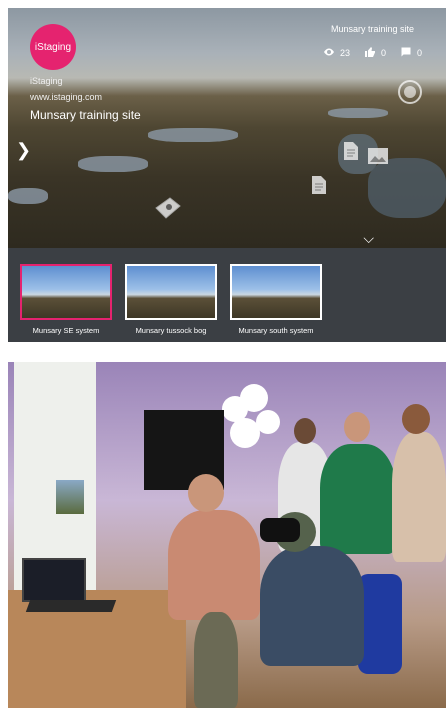 The width and height of the screenshot is (446, 708). Describe the element at coordinates (70, 497) in the screenshot. I see `poster-image` at that location.